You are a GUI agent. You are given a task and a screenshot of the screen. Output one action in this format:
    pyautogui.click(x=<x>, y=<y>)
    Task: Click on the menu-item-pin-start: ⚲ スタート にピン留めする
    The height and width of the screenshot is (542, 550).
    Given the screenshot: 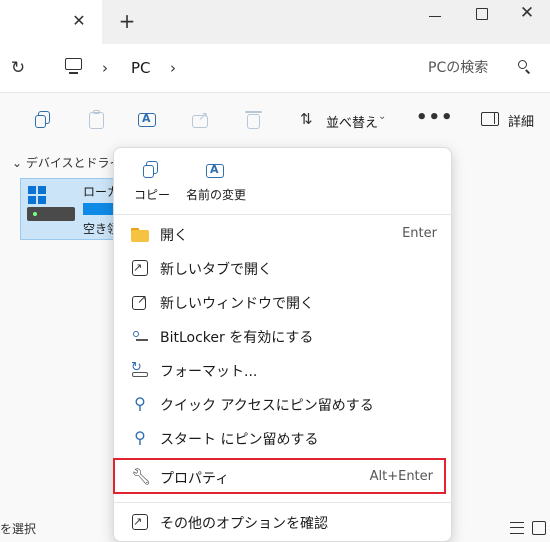 What is the action you would take?
    pyautogui.click(x=283, y=438)
    